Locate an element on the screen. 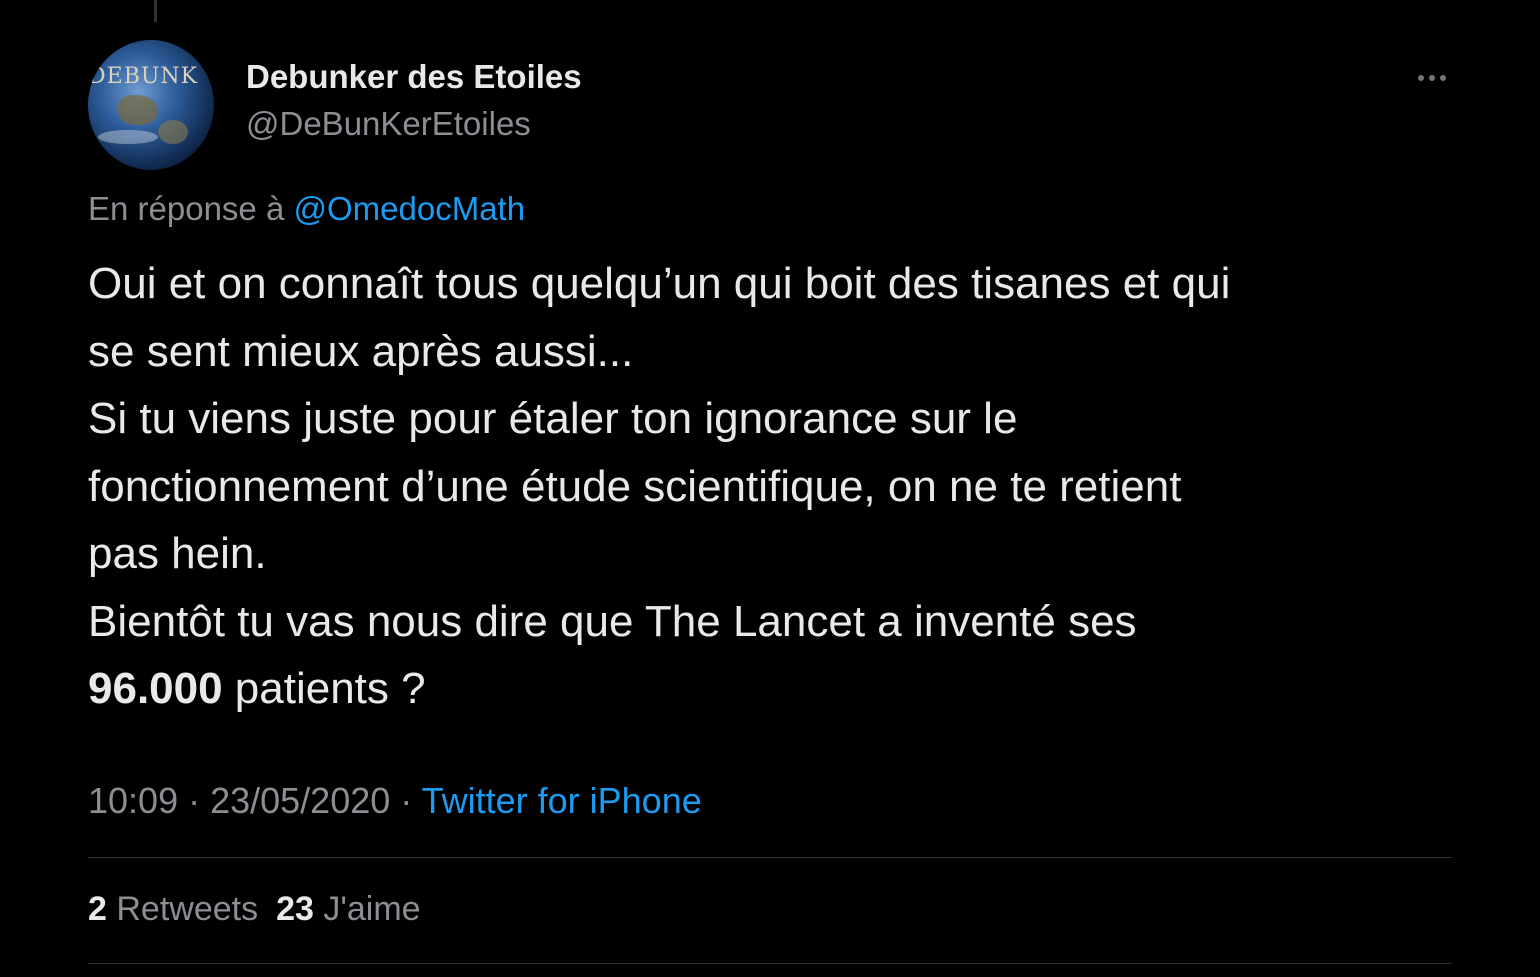  tweet-stats: 2 Retweets 23 J'aime is located at coordinates (254, 909).